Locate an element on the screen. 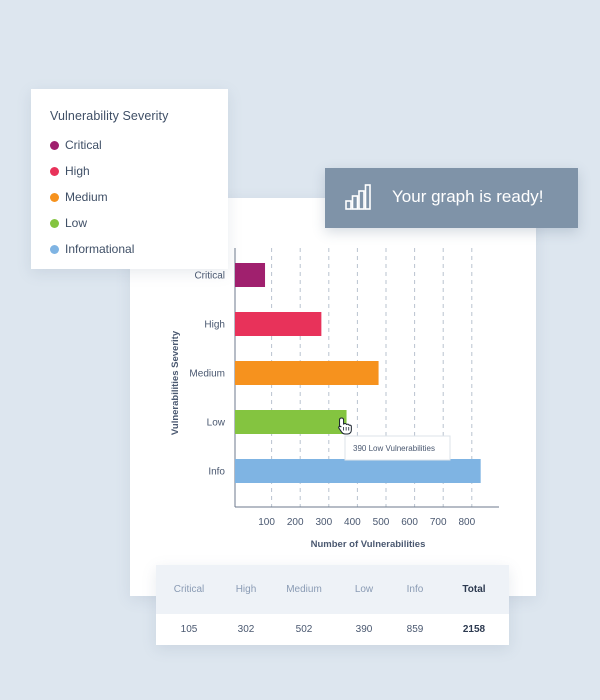 The image size is (600, 700). value-cell-total: 2158 is located at coordinates (474, 629).